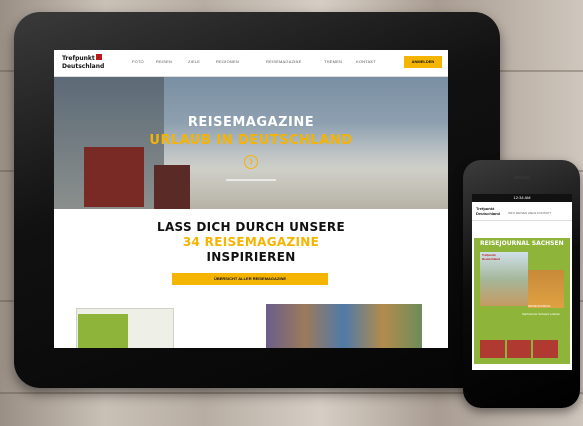  Describe the element at coordinates (251, 180) in the screenshot. I see `hero-divider` at that location.